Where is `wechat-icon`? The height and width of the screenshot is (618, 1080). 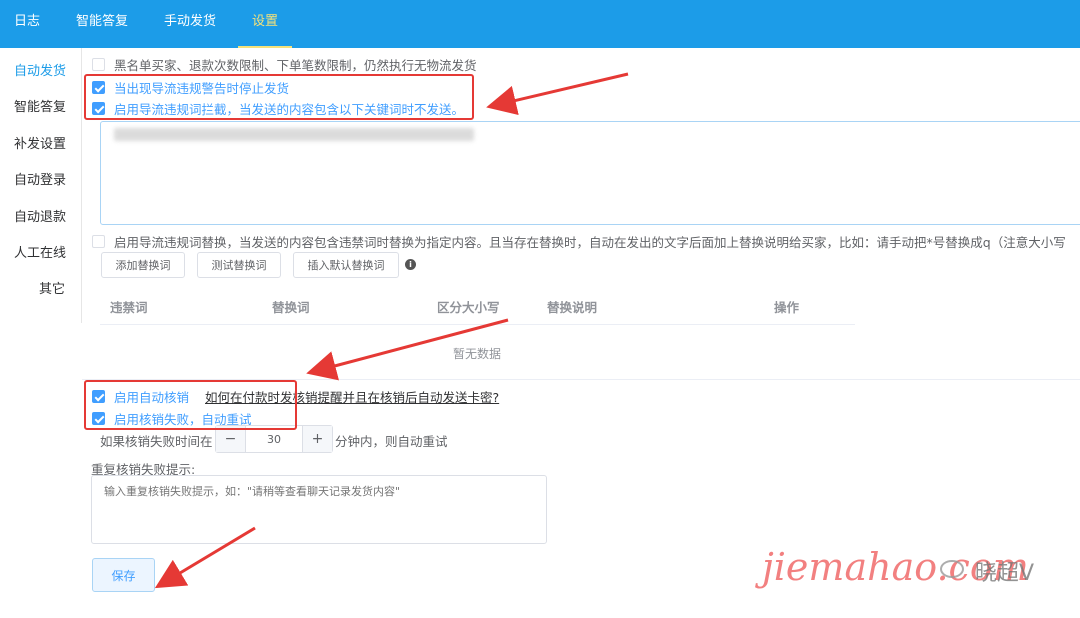 wechat-icon is located at coordinates (952, 569).